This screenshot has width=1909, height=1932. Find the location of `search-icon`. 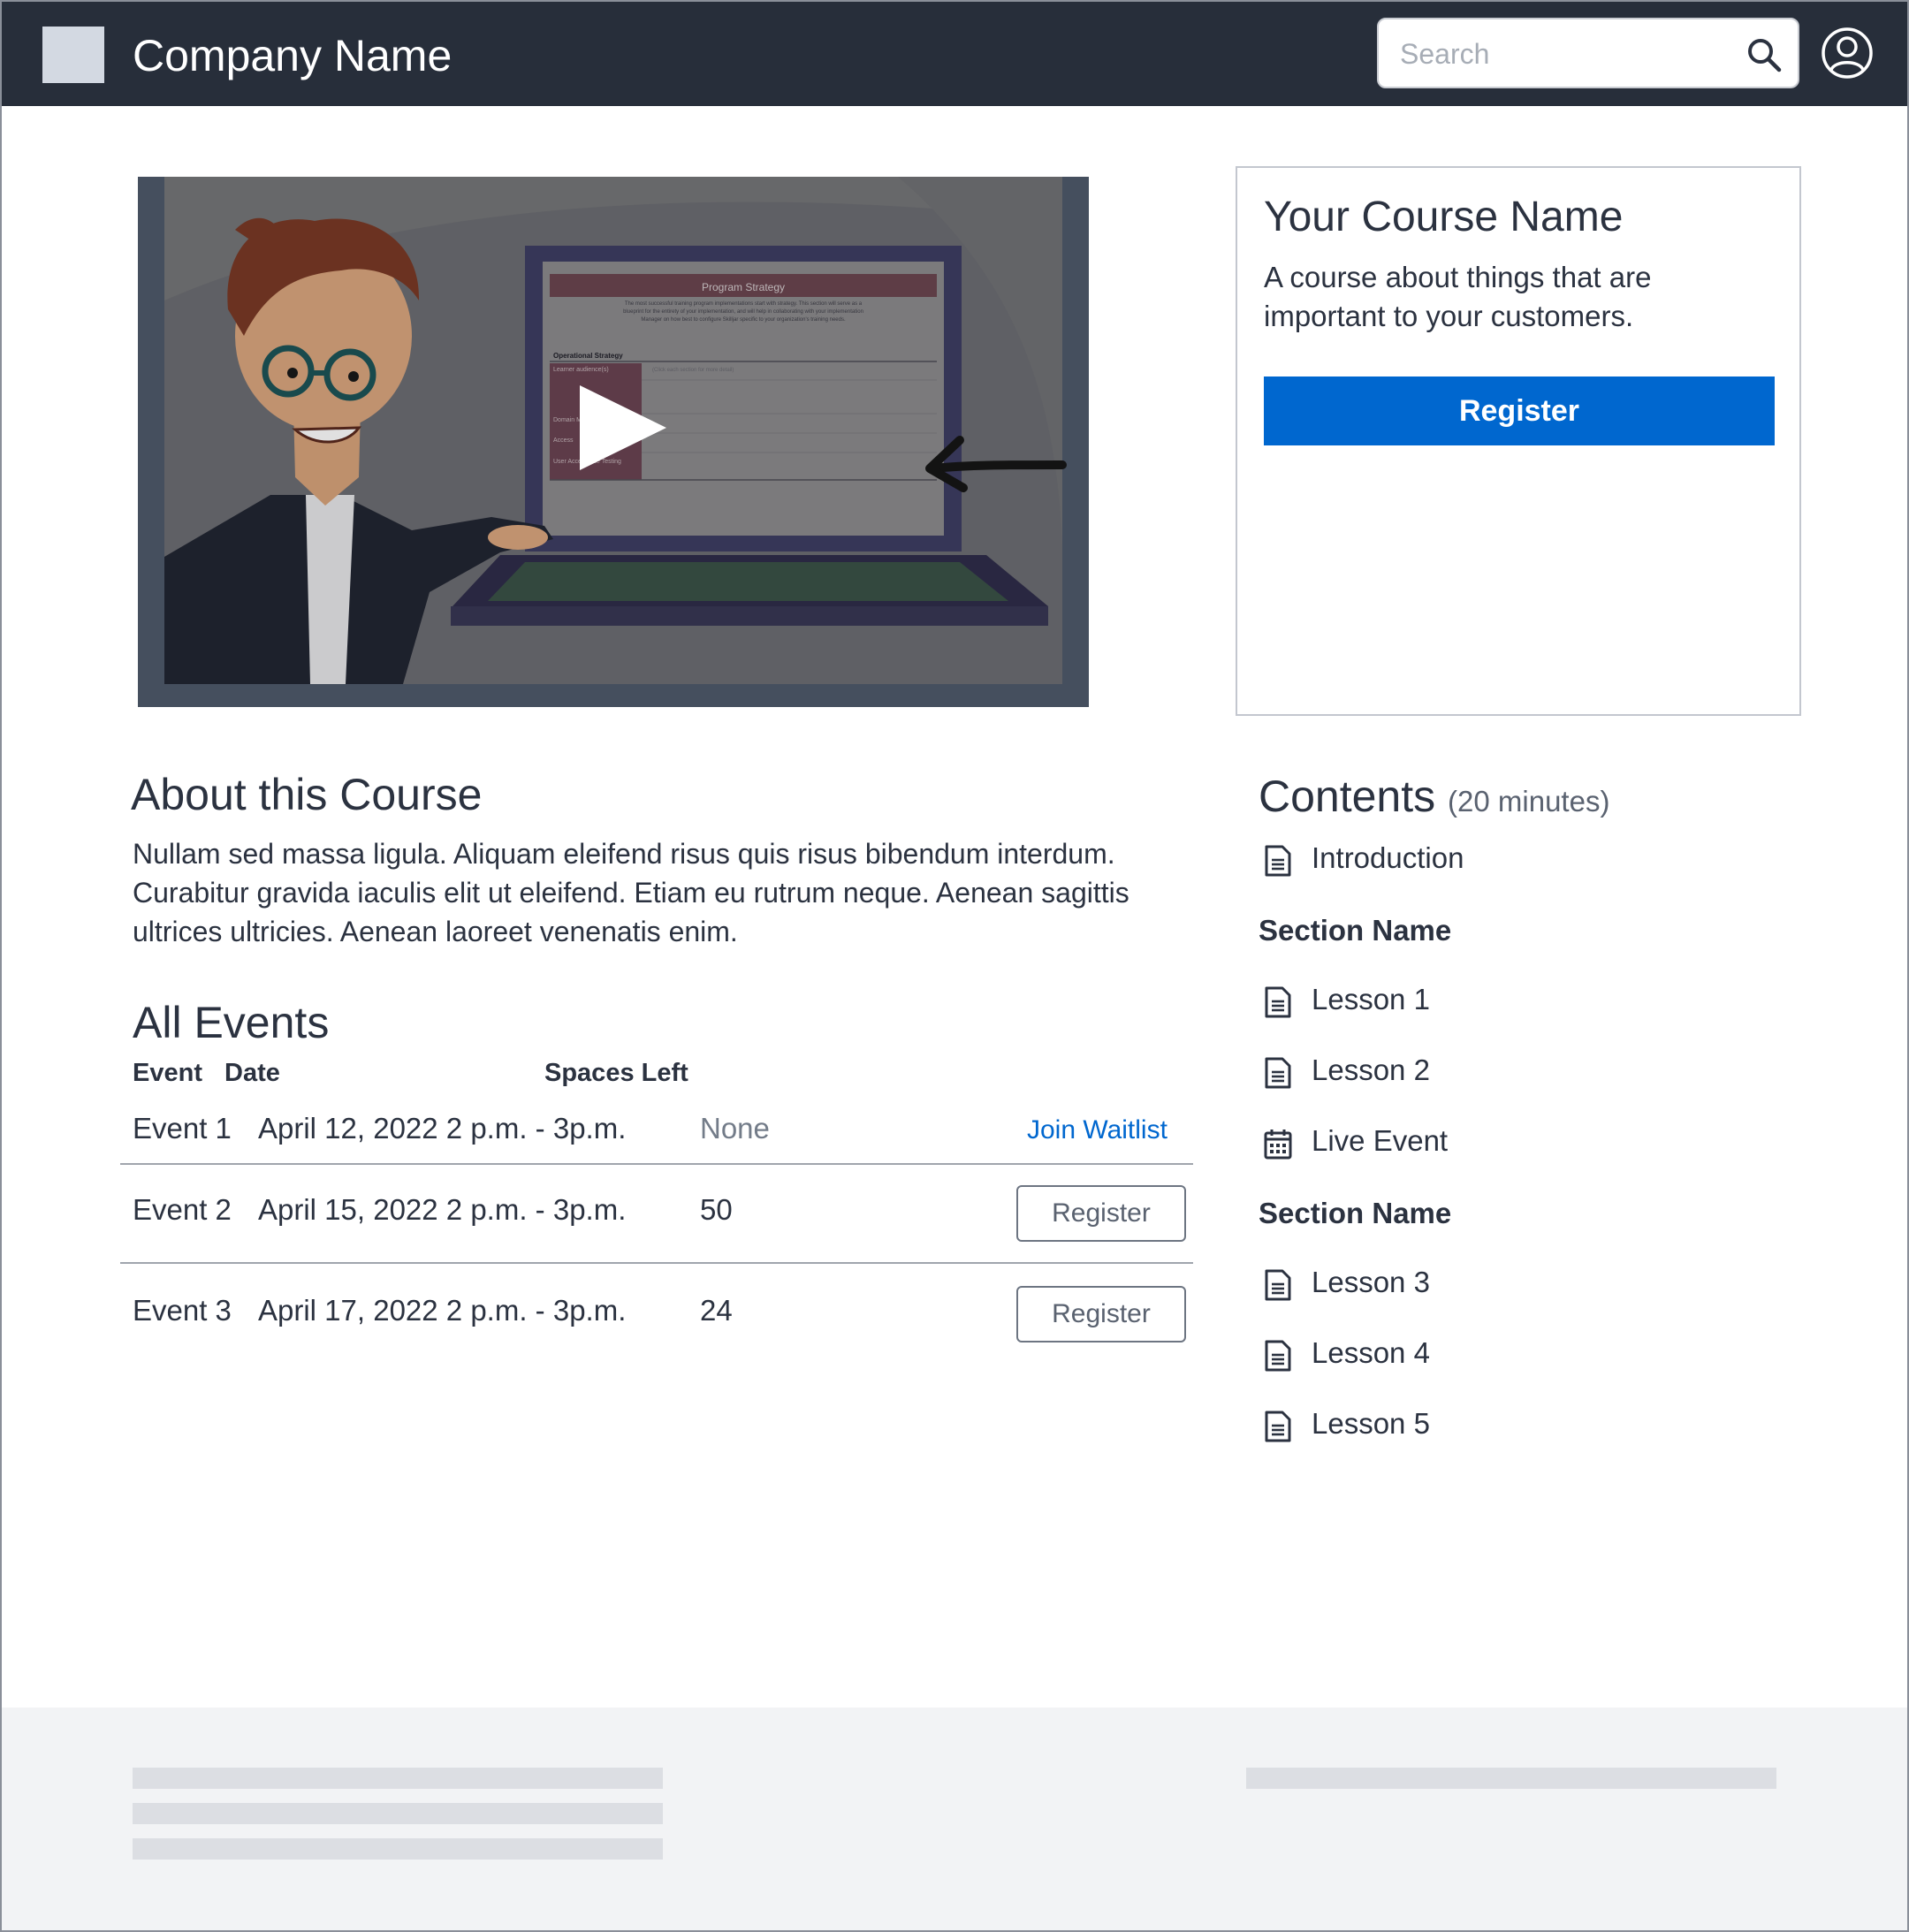

search-icon is located at coordinates (1764, 54).